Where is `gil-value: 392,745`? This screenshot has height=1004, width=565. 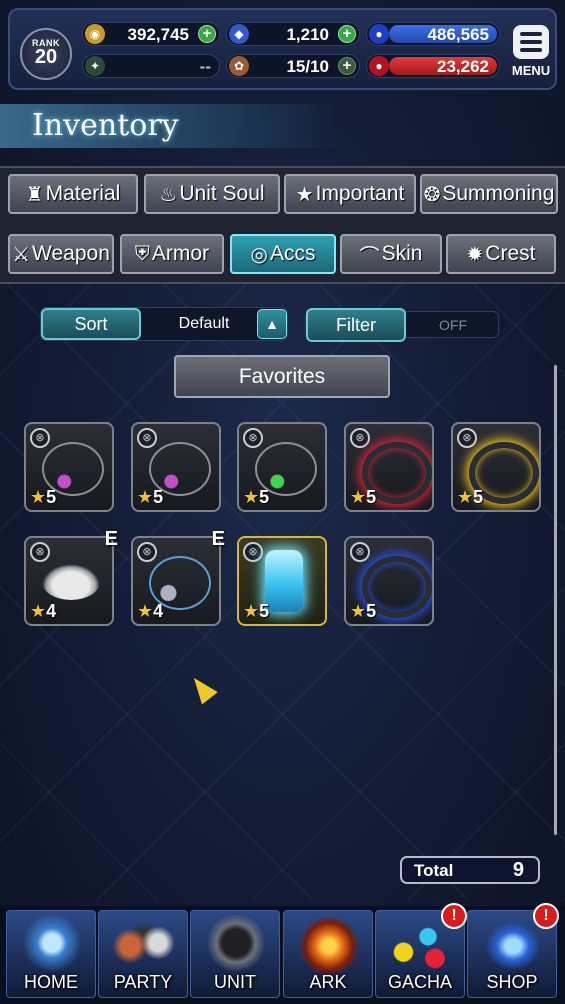 gil-value: 392,745 is located at coordinates (158, 34).